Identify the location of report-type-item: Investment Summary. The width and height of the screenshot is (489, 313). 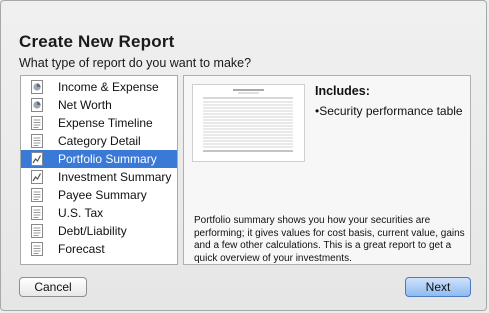
(99, 177).